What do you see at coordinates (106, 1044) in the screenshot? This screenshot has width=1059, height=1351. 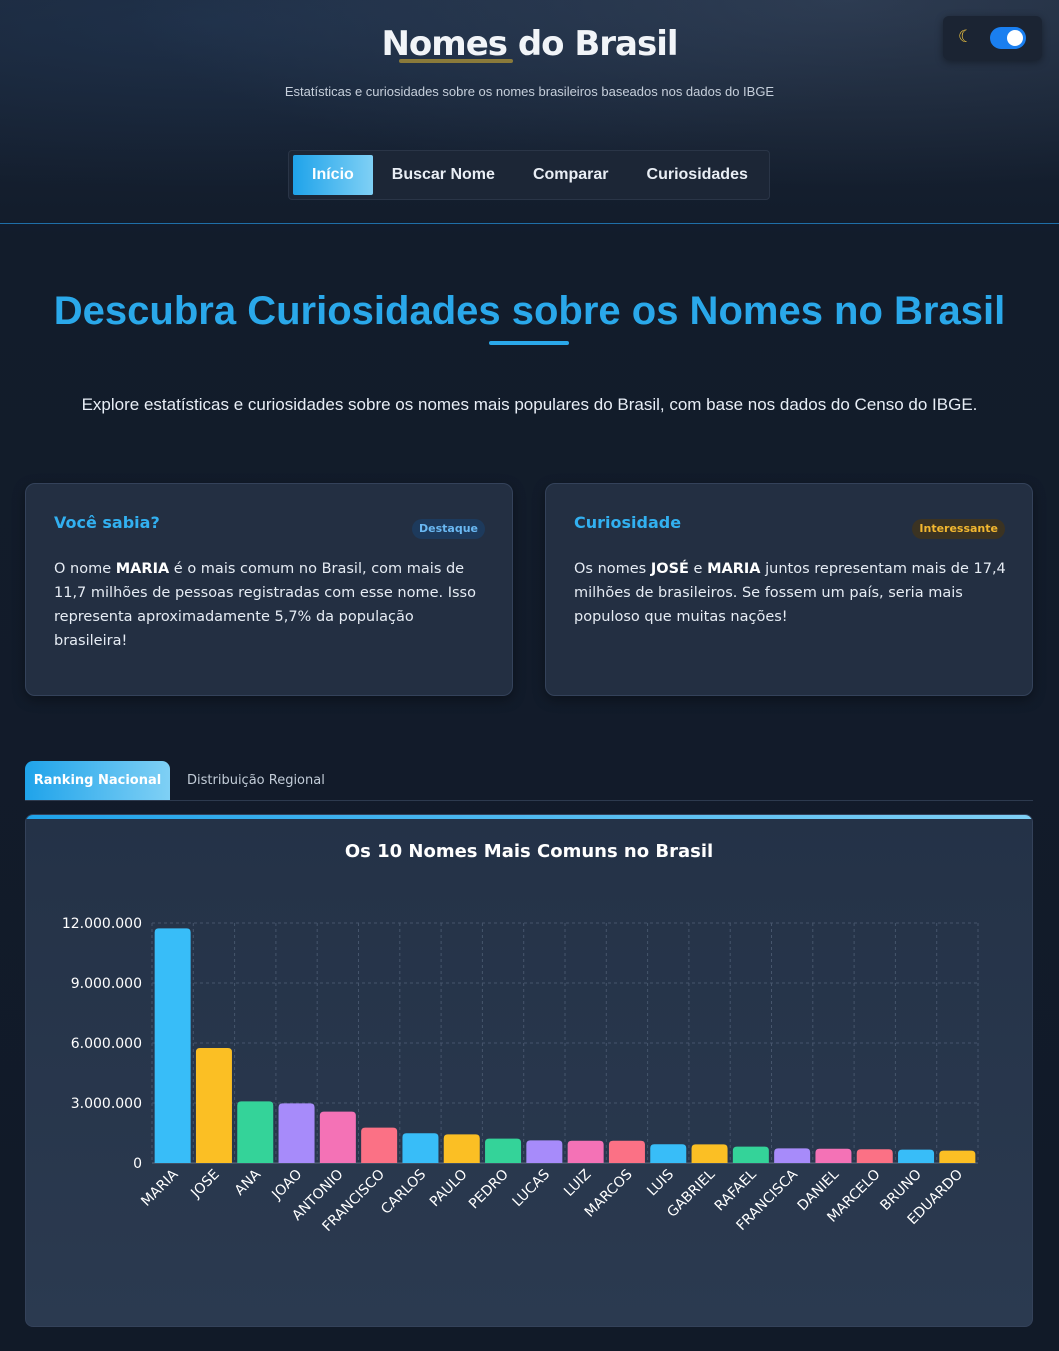 I see `y-tick-label: 6.000.000` at bounding box center [106, 1044].